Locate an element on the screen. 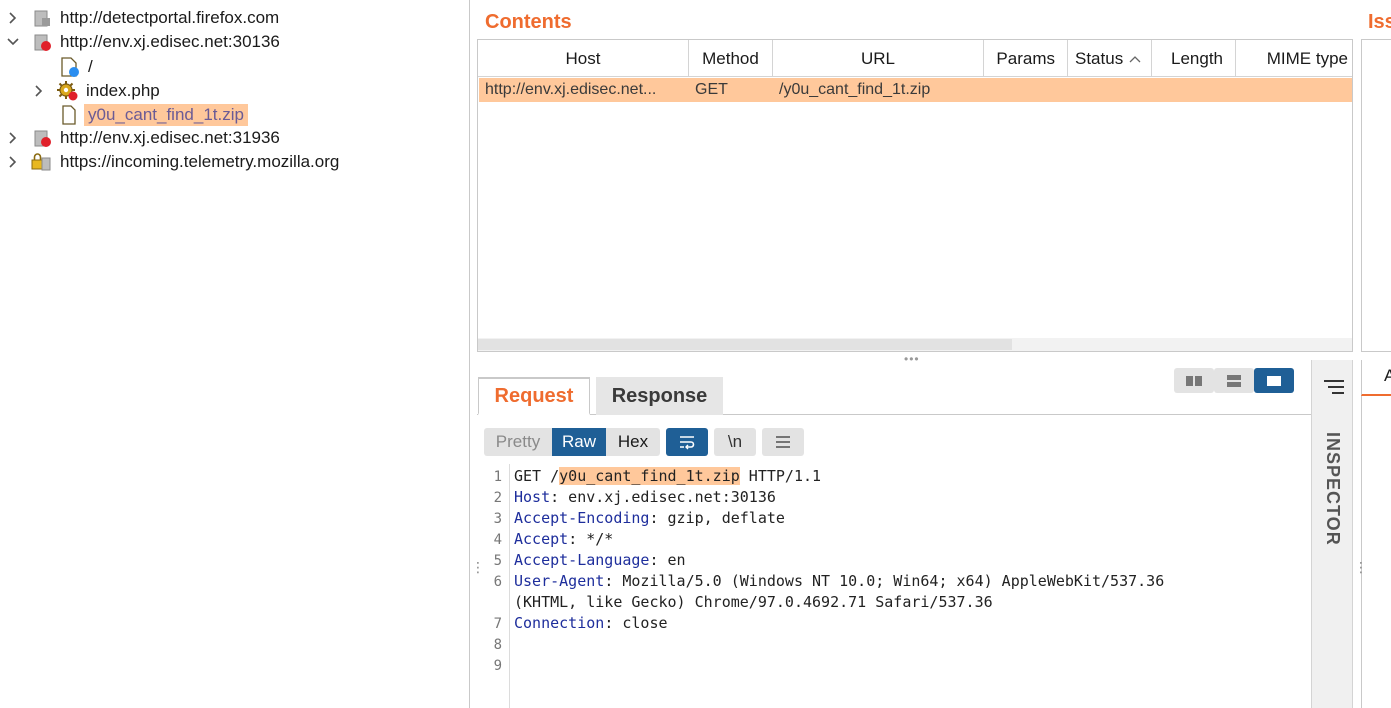 The width and height of the screenshot is (1391, 708). tree-item-label: http://env.xj.edisec.net:31936 is located at coordinates (170, 137).